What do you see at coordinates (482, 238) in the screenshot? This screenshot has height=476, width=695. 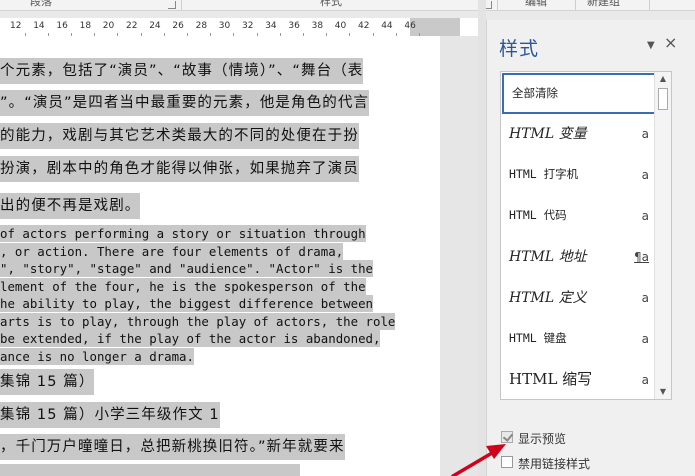 I see `pane-gap` at bounding box center [482, 238].